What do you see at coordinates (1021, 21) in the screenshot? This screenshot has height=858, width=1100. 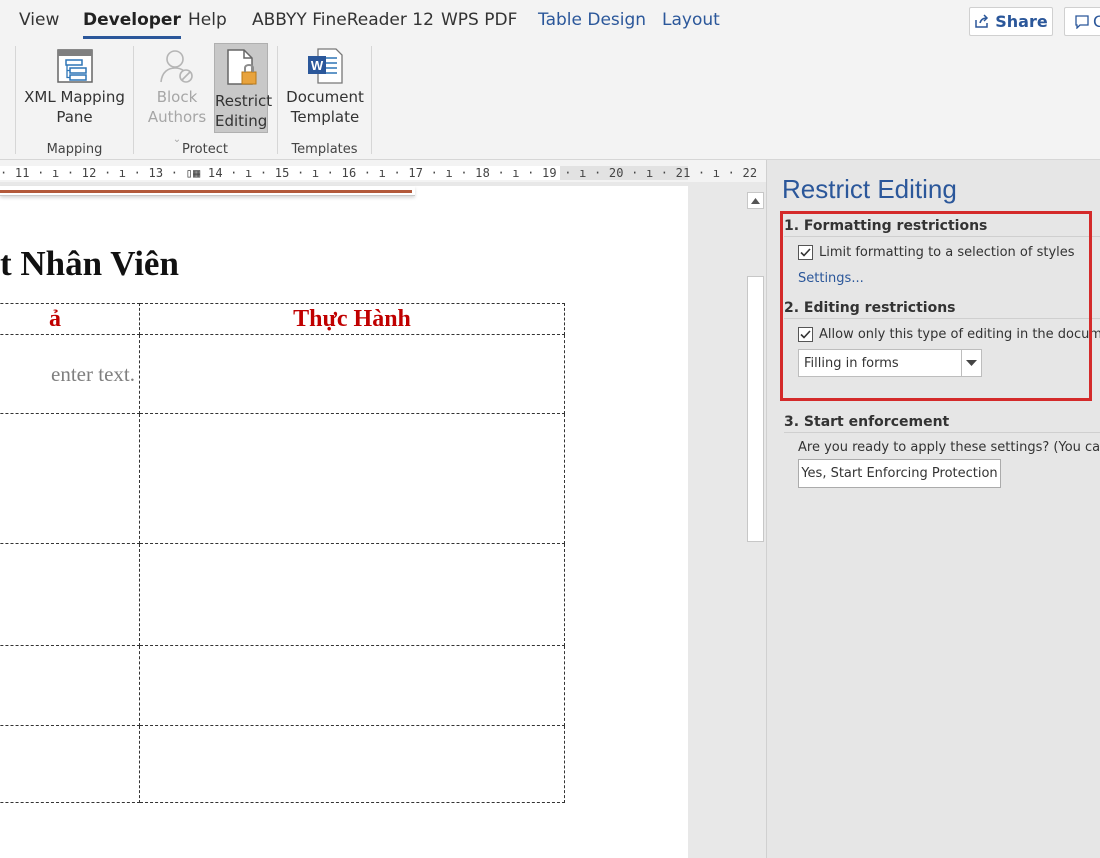 I see `share-label: Share` at bounding box center [1021, 21].